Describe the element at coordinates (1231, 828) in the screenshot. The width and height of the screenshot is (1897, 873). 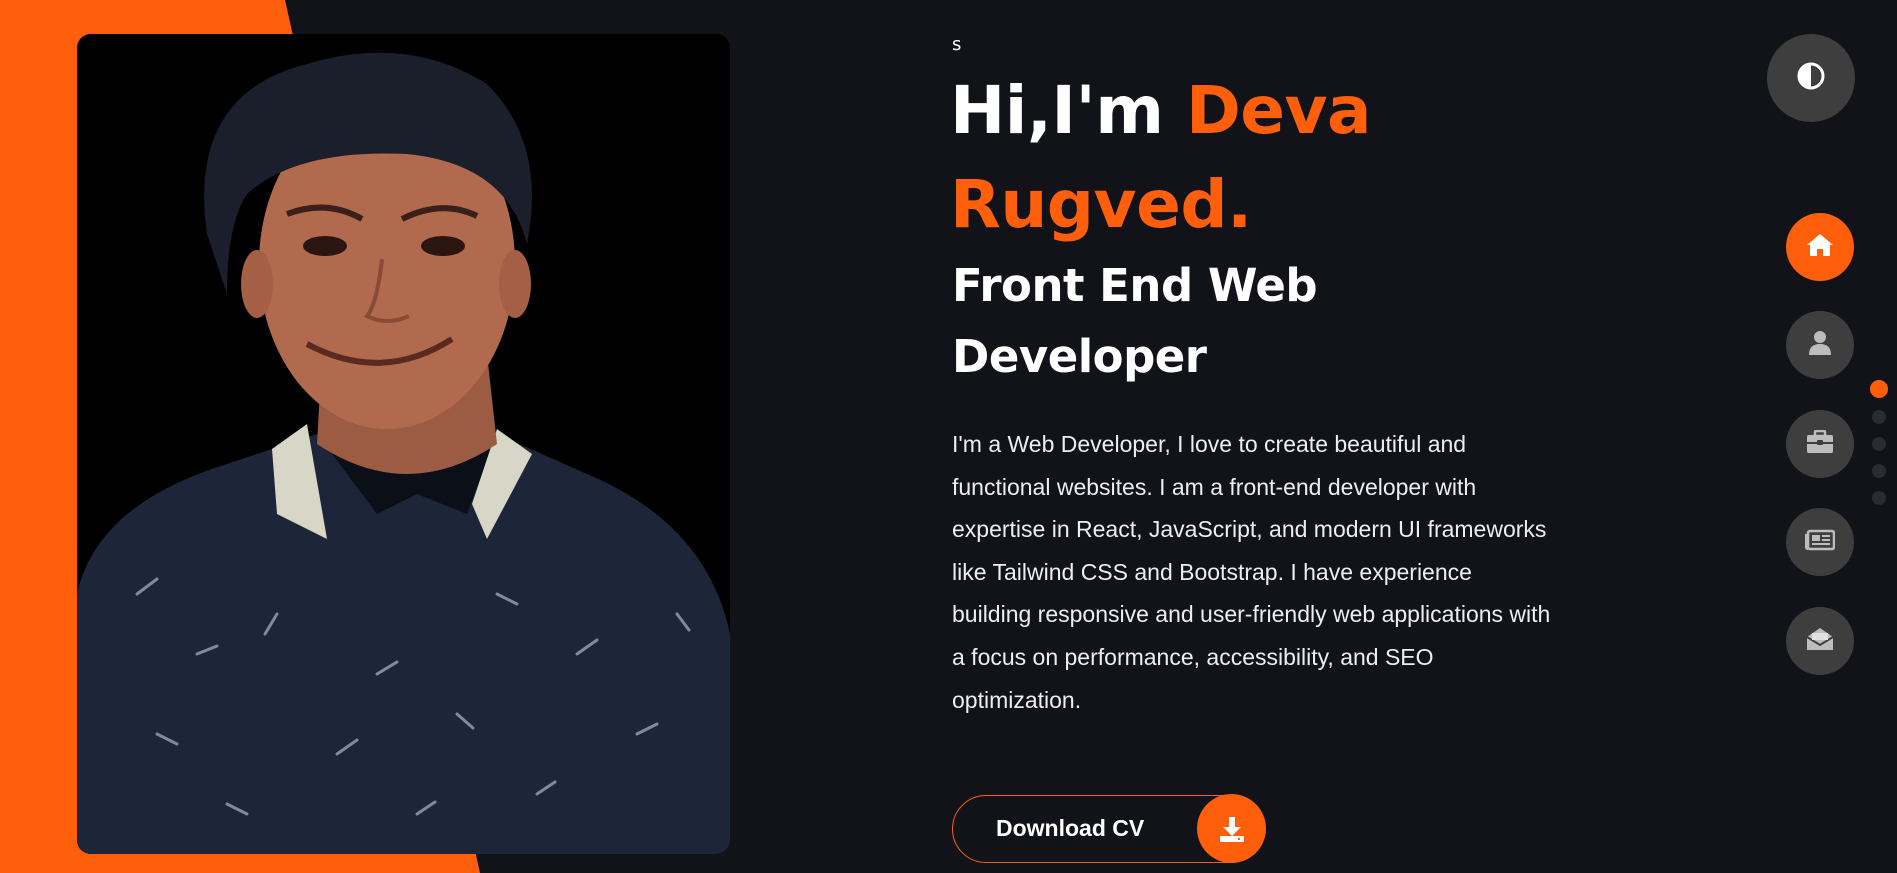
I see `download-icon` at that location.